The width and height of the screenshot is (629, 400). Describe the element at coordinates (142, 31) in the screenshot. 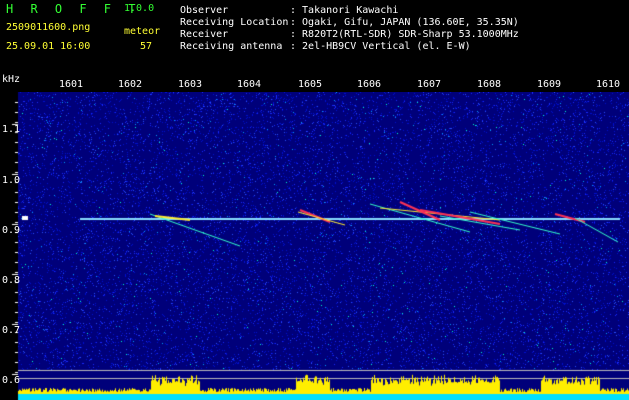

I see `mode-label: meteor` at that location.